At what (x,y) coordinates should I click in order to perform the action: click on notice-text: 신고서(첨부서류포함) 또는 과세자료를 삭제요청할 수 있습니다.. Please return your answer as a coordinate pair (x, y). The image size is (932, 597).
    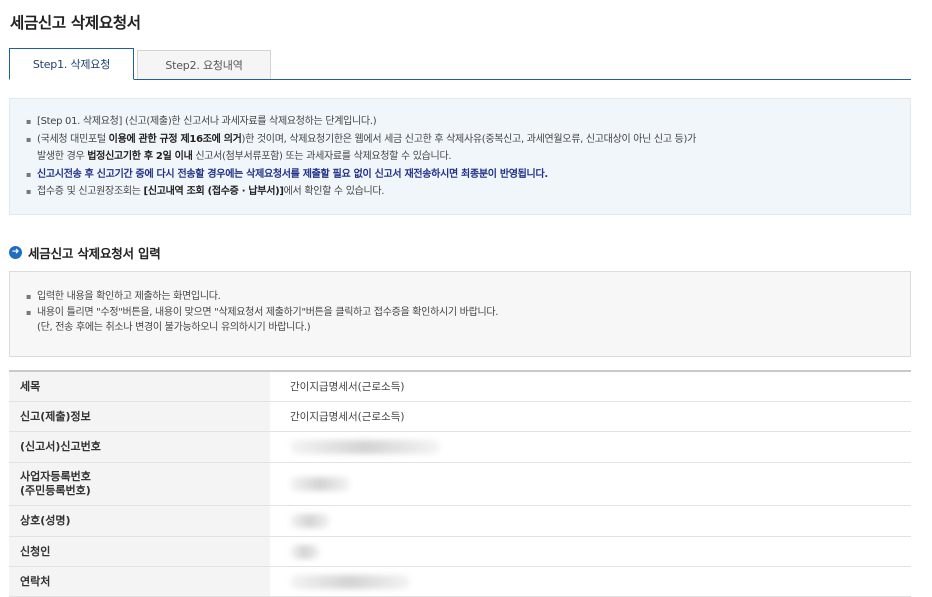
    Looking at the image, I should click on (322, 156).